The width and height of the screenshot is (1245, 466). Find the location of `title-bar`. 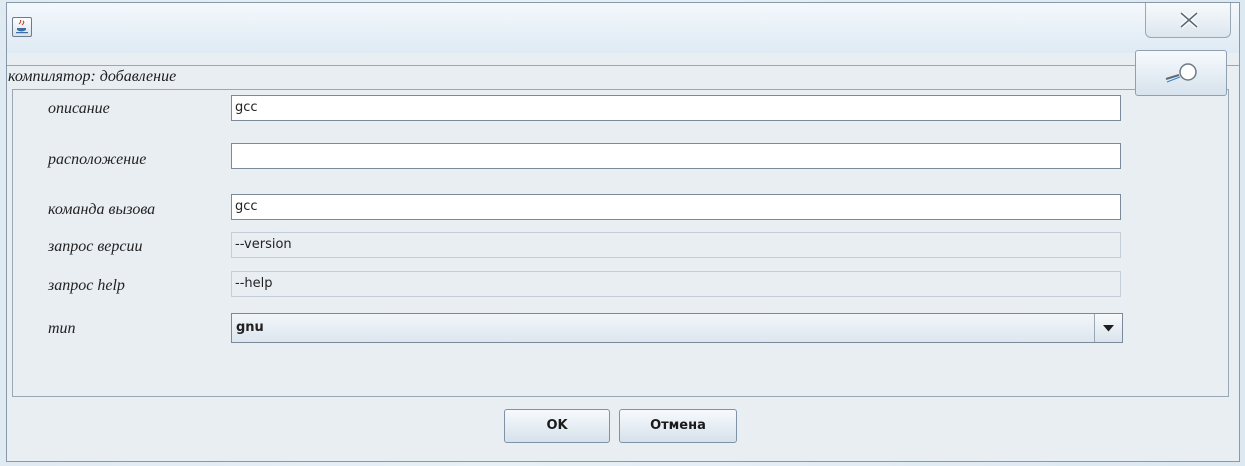

title-bar is located at coordinates (623, 28).